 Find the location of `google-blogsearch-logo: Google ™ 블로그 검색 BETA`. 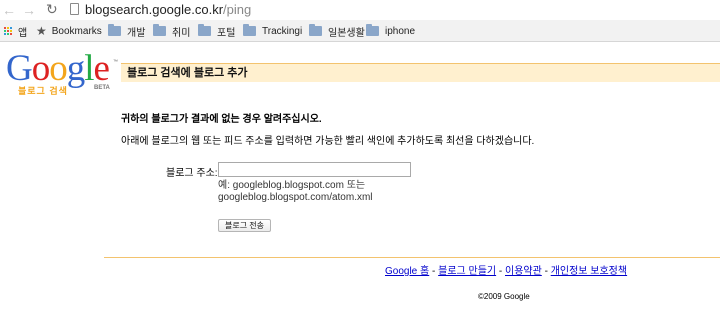

google-blogsearch-logo: Google ™ 블로그 검색 BETA is located at coordinates (62, 73).